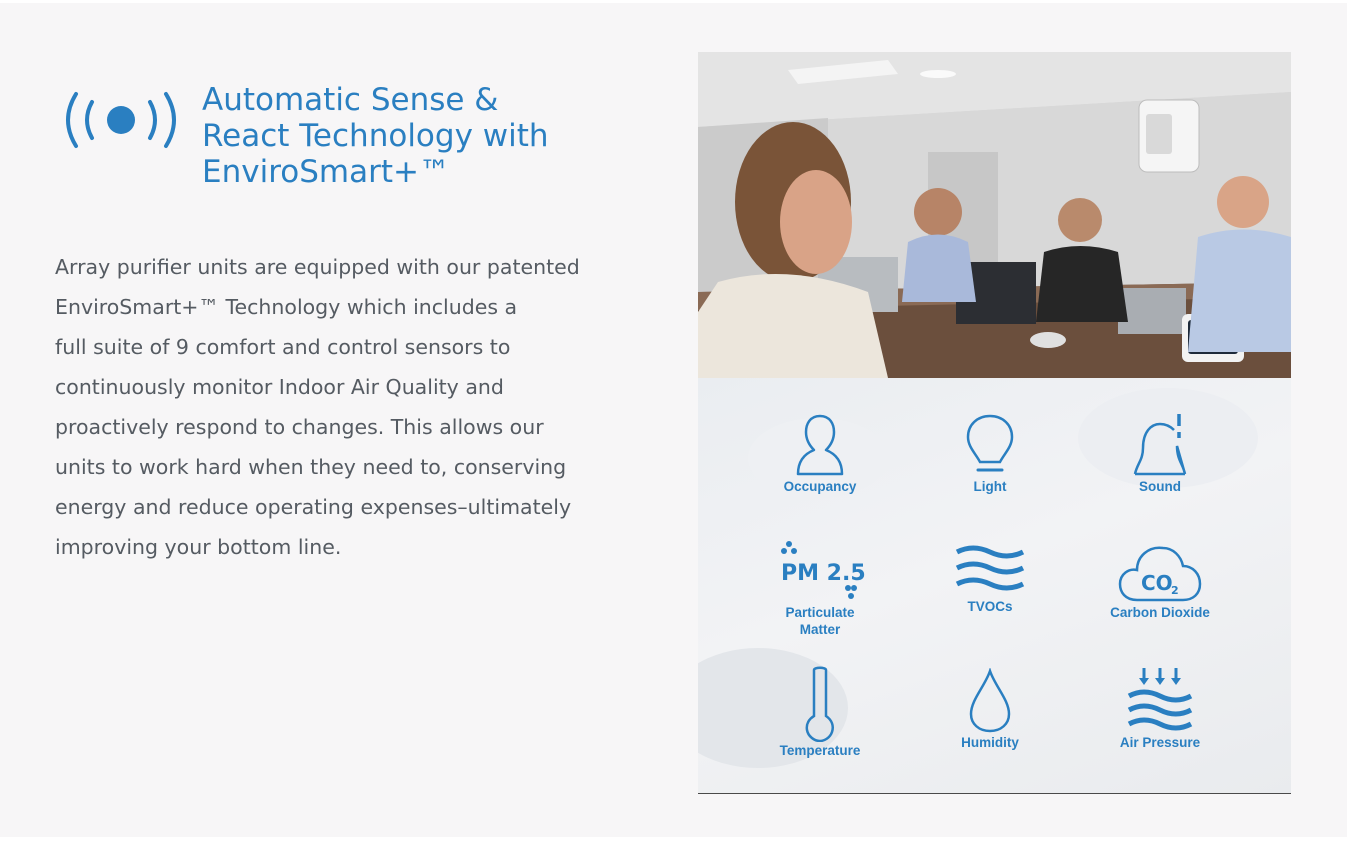 The image size is (1347, 841). Describe the element at coordinates (819, 704) in the screenshot. I see `thermometer-icon` at that location.